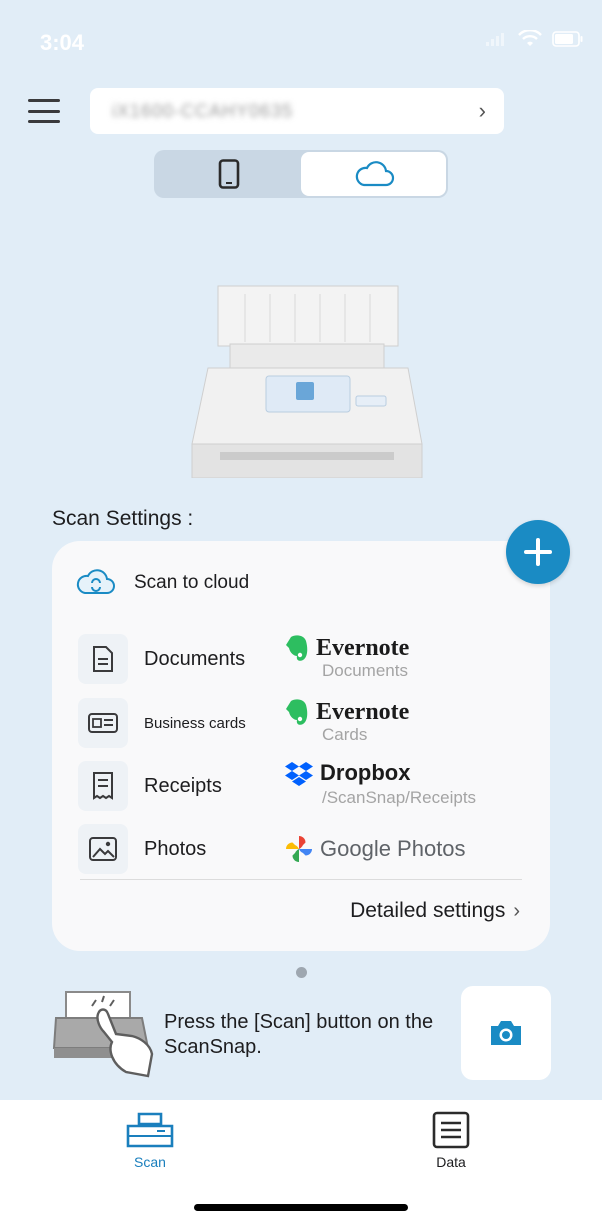 The image size is (602, 1224). I want to click on wifi-icon, so click(530, 38).